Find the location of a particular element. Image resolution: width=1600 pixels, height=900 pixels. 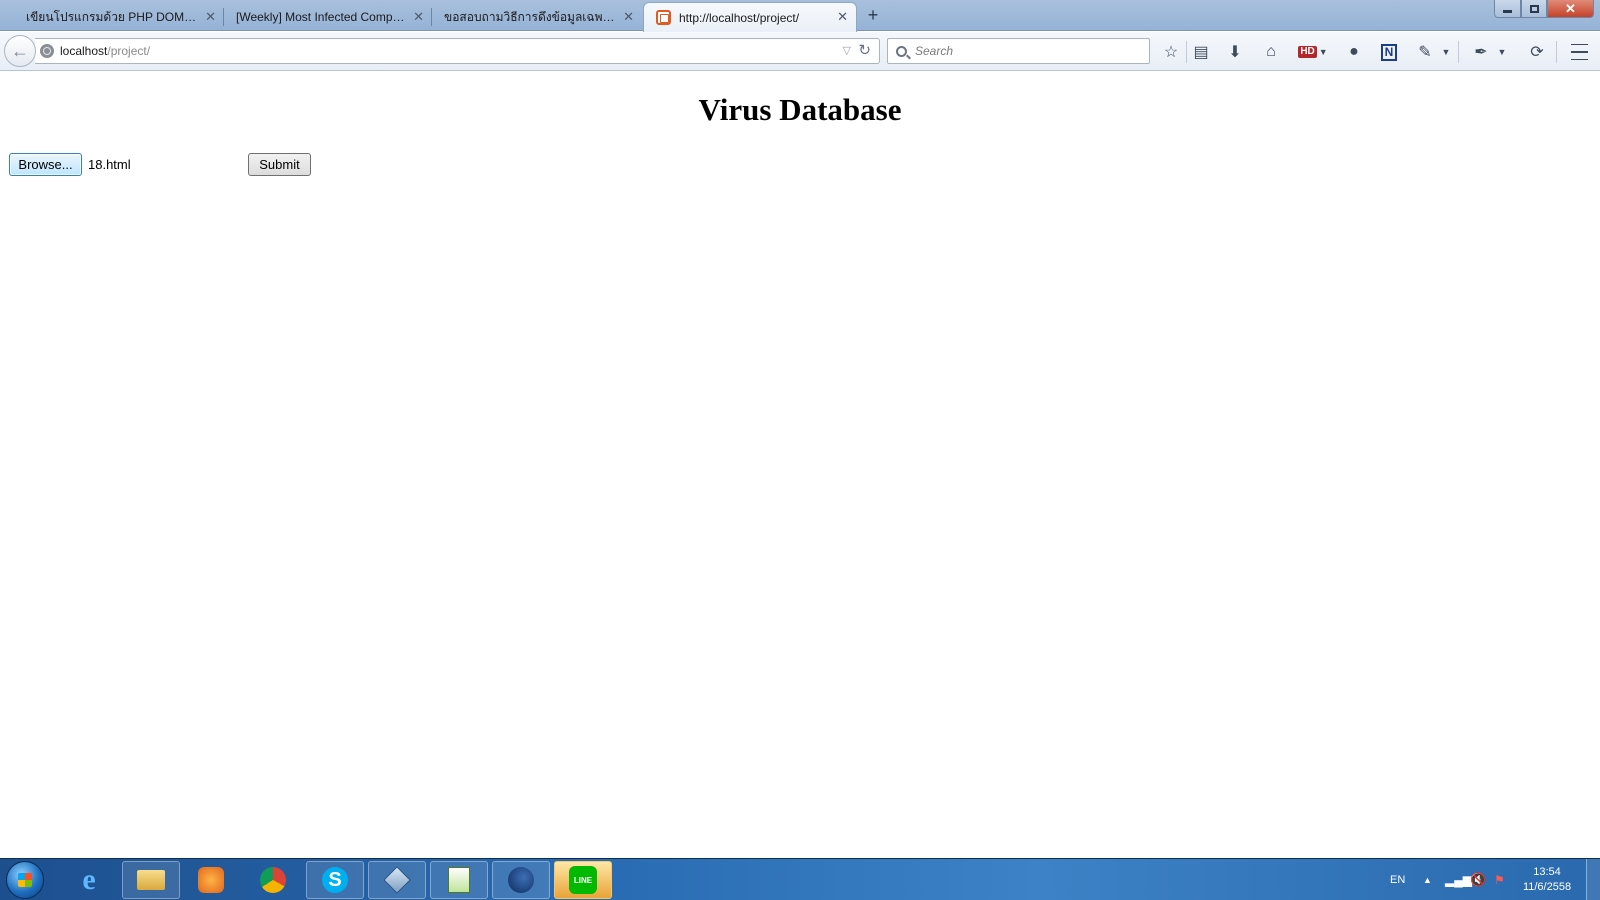

url-host: localhost is located at coordinates (84, 51).